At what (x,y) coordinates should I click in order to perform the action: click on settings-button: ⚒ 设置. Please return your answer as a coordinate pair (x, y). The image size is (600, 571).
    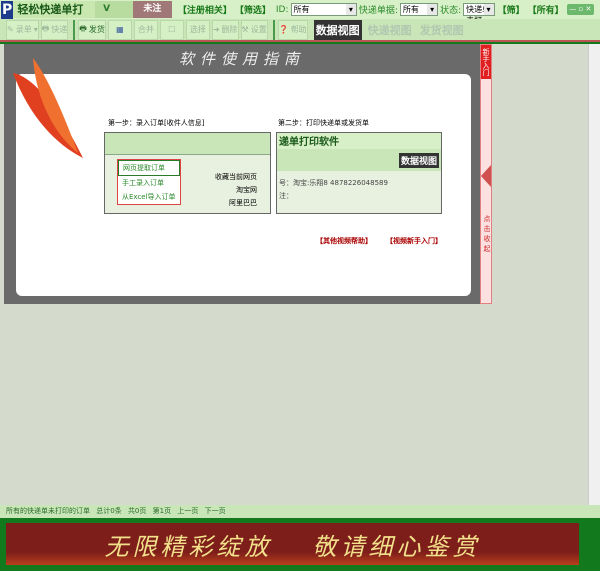
    Looking at the image, I should click on (254, 29).